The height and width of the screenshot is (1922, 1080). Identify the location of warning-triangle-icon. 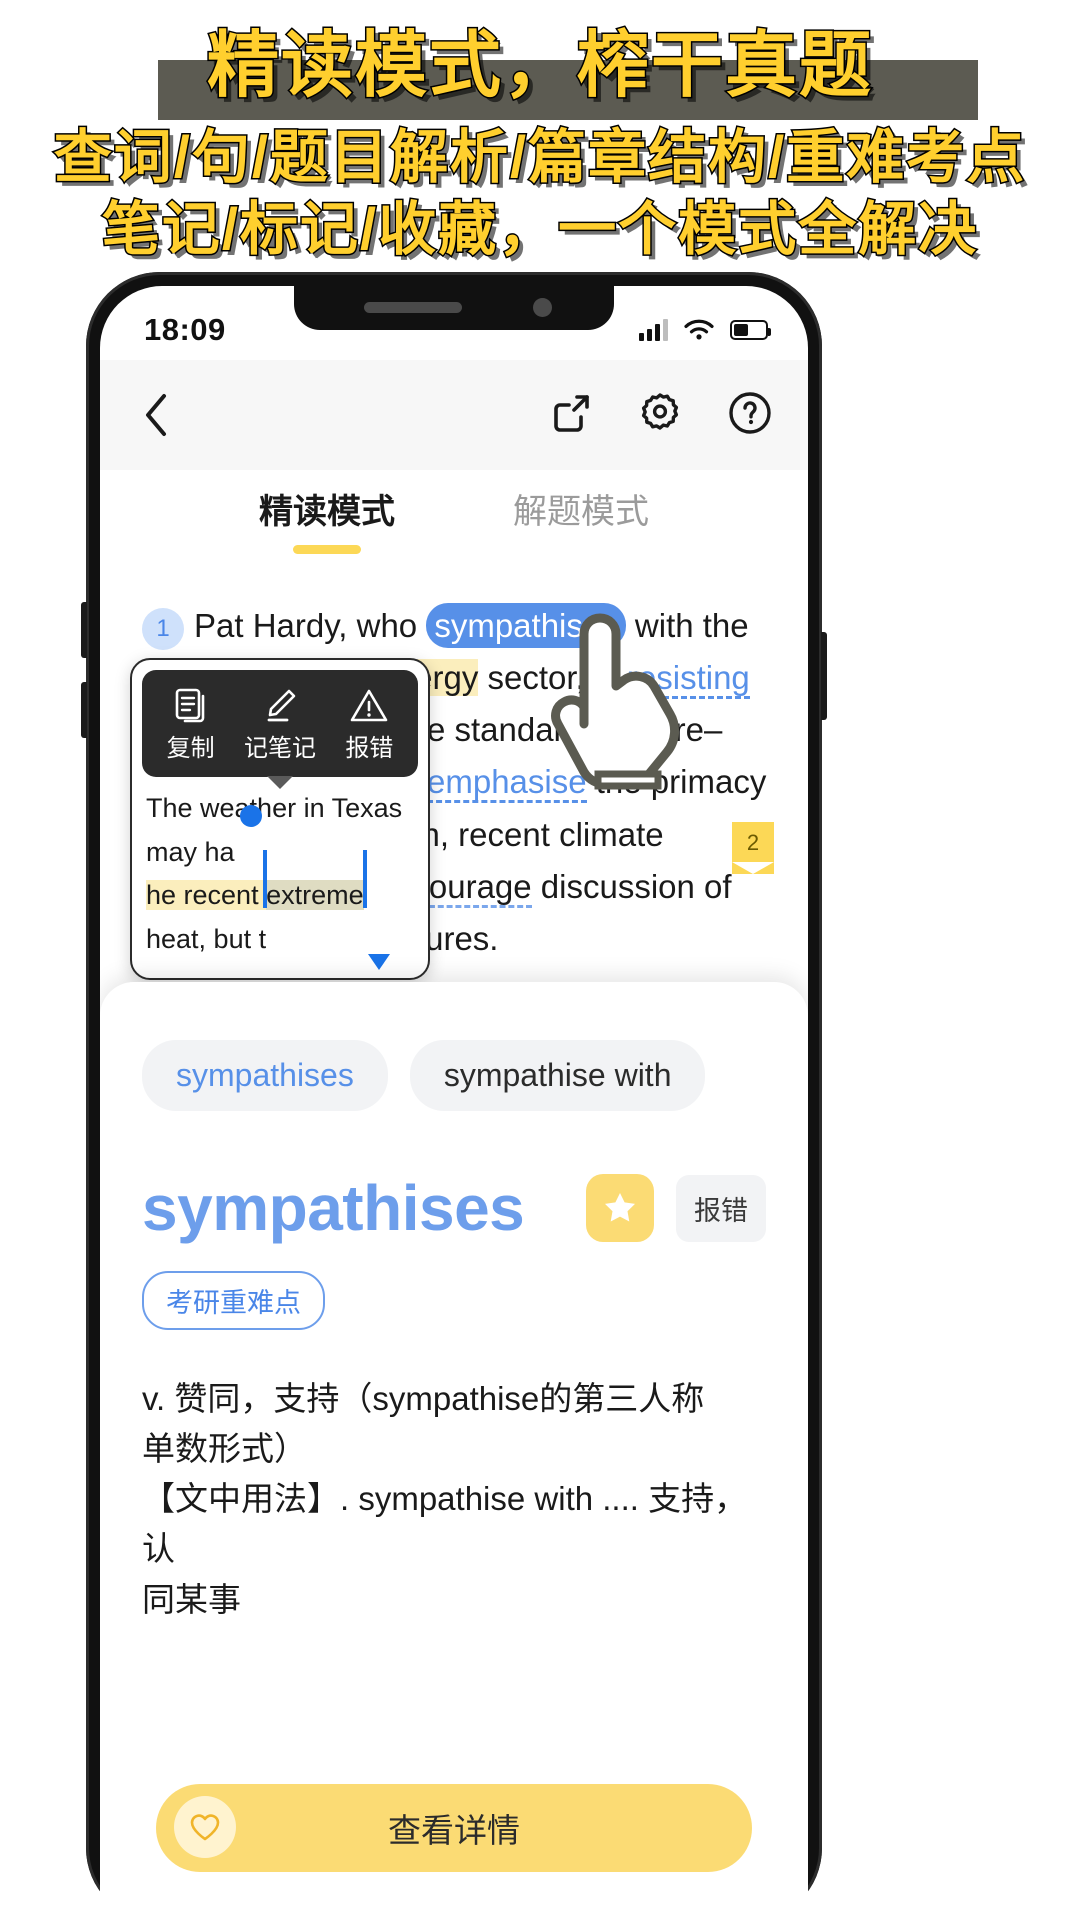
(369, 707).